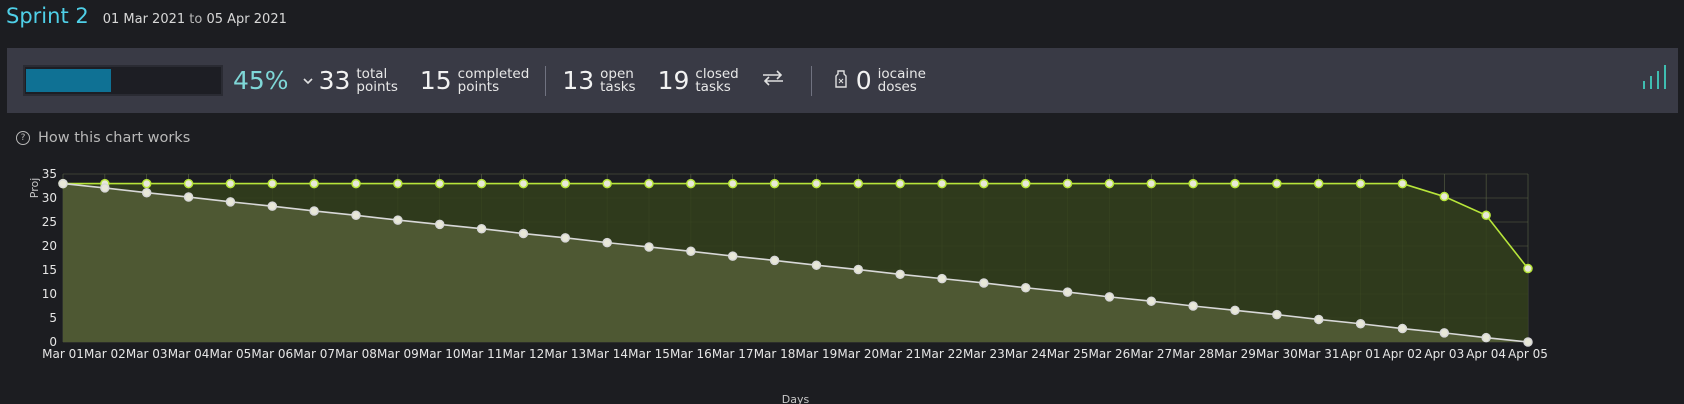 Image resolution: width=1684 pixels, height=404 pixels. What do you see at coordinates (1361, 354) in the screenshot?
I see `x-tick-label: Apr 01` at bounding box center [1361, 354].